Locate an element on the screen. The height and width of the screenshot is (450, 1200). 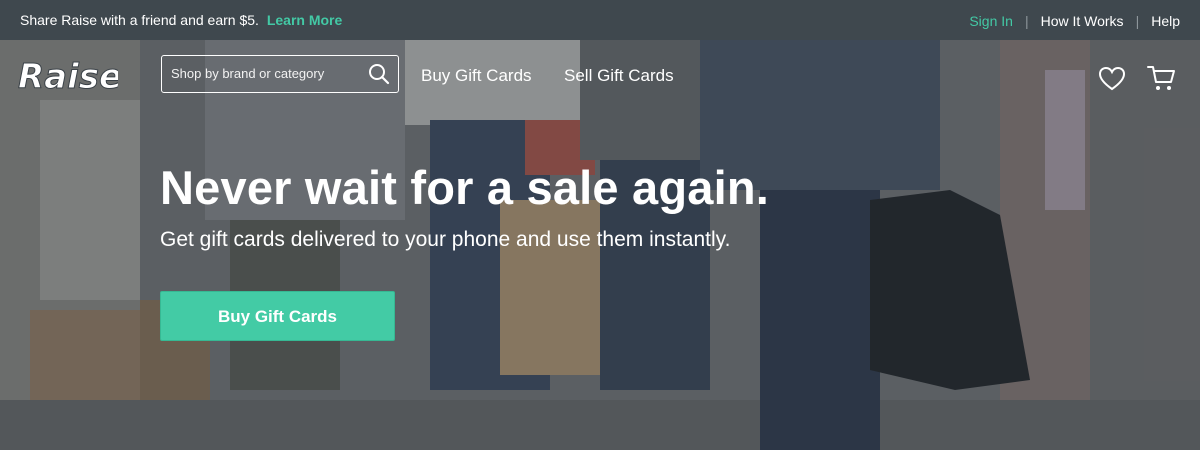
search-input is located at coordinates (262, 73).